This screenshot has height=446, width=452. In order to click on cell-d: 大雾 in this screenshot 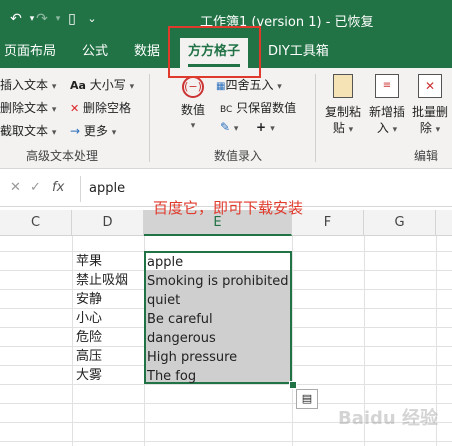, I will do `click(89, 375)`.